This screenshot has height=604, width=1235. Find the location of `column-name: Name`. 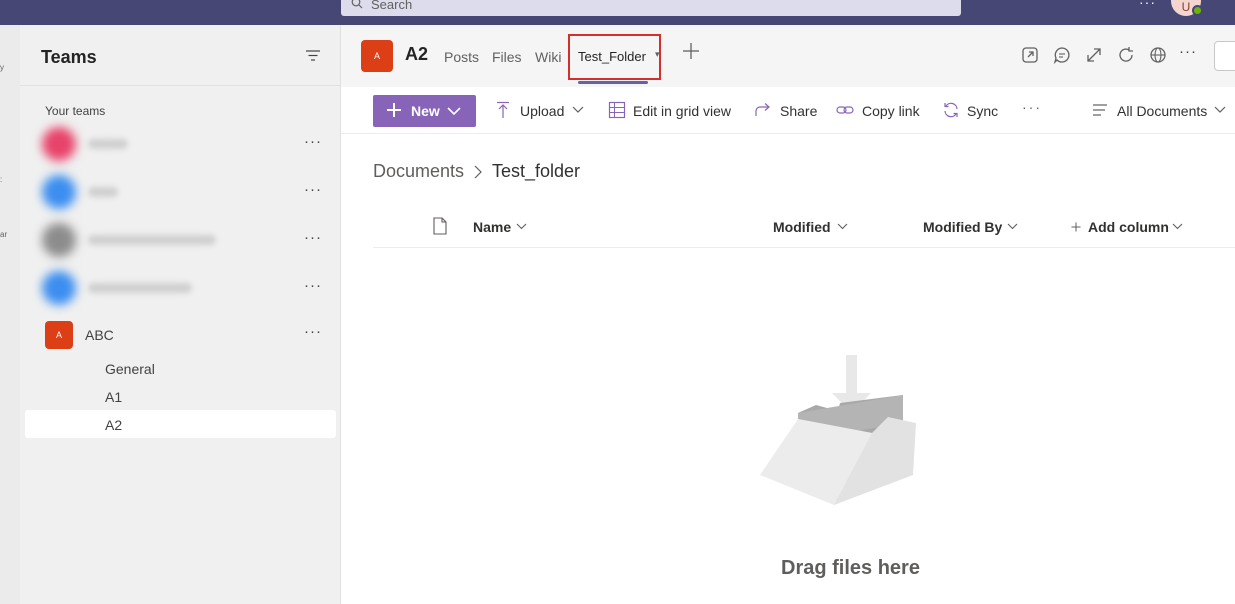

column-name: Name is located at coordinates (492, 227).